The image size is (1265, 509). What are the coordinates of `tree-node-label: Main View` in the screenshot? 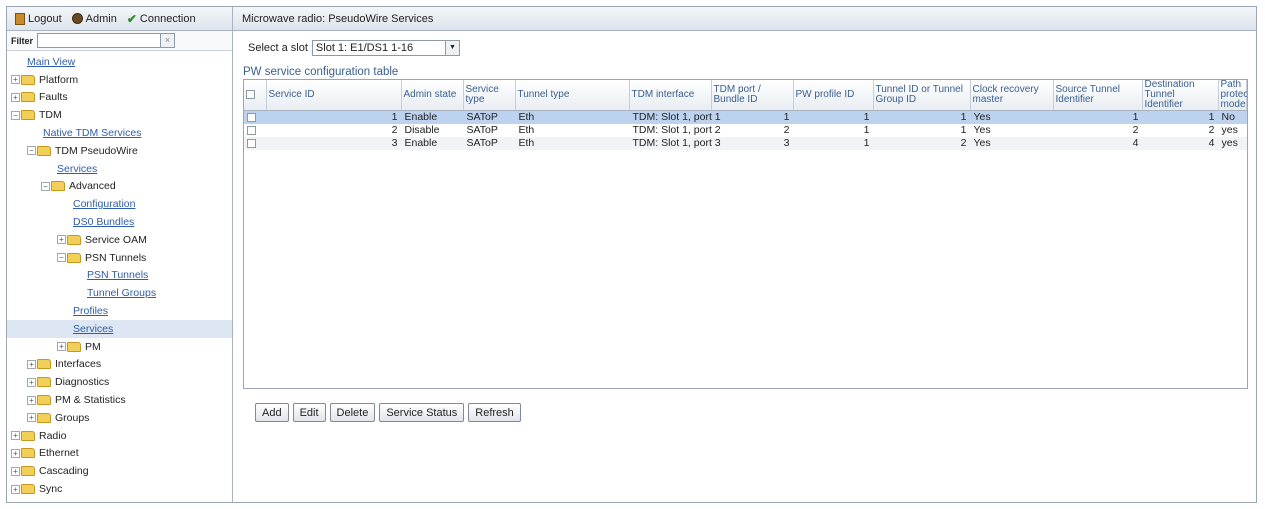 It's located at (51, 62).